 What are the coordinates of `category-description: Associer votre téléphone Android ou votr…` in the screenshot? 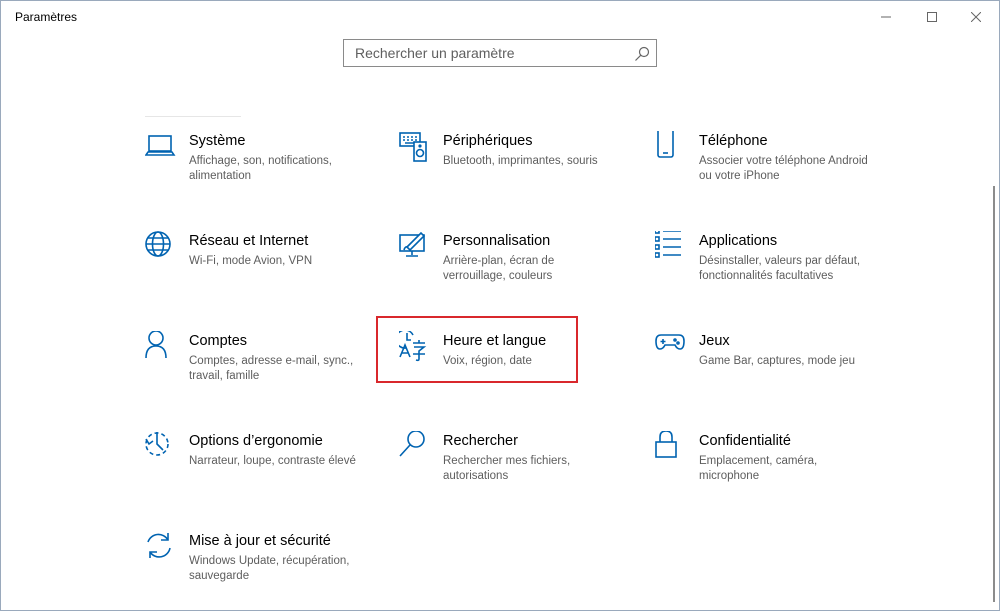 It's located at (783, 168).